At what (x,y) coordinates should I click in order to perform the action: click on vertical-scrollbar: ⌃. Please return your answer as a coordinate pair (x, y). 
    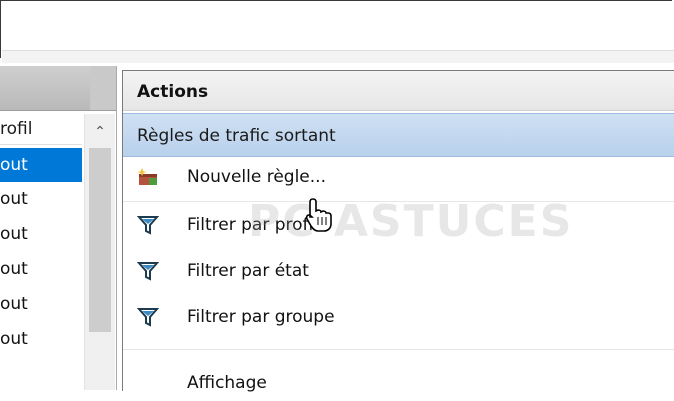
    Looking at the image, I should click on (99, 252).